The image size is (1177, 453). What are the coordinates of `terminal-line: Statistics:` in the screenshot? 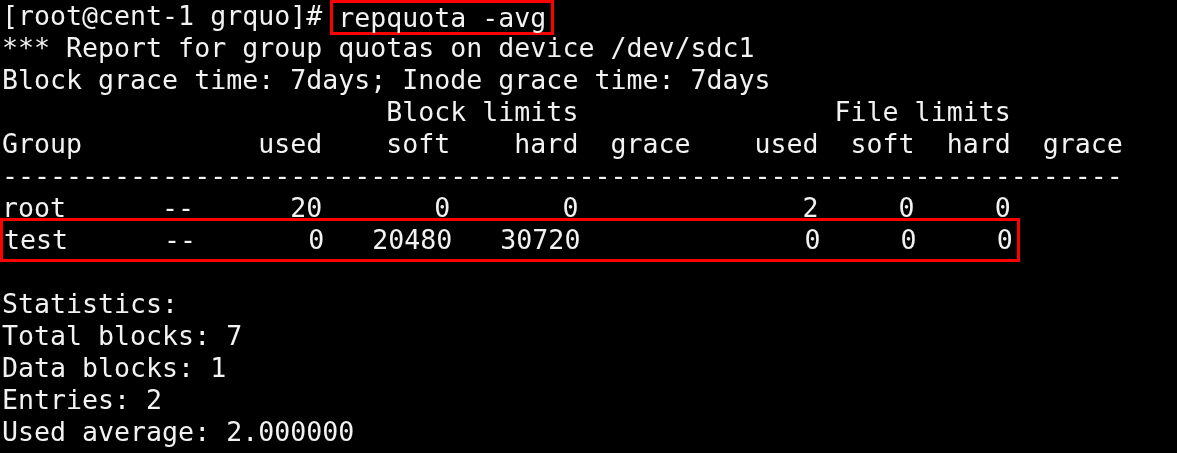 It's located at (91, 304).